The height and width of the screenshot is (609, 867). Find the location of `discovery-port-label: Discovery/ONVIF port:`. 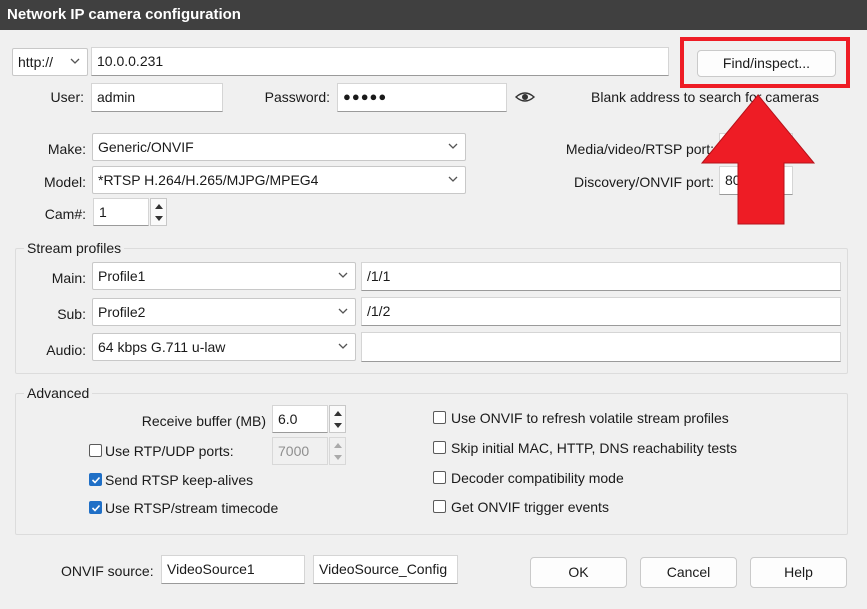

discovery-port-label: Discovery/ONVIF port: is located at coordinates (643, 182).